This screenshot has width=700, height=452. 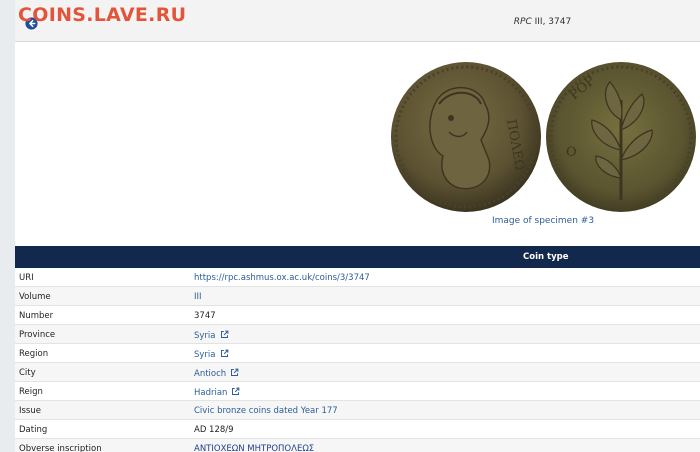 What do you see at coordinates (522, 22) in the screenshot?
I see `title-rpc: RPC` at bounding box center [522, 22].